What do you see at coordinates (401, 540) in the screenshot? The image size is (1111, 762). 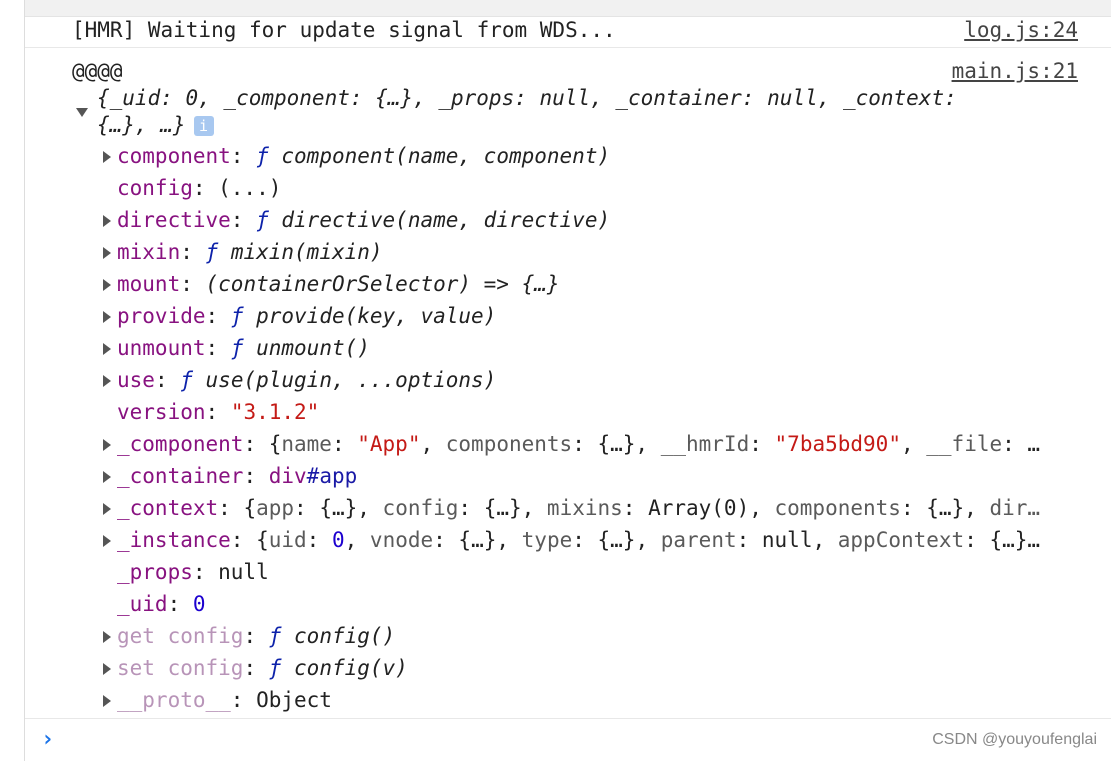 I see `property-value: vnode` at bounding box center [401, 540].